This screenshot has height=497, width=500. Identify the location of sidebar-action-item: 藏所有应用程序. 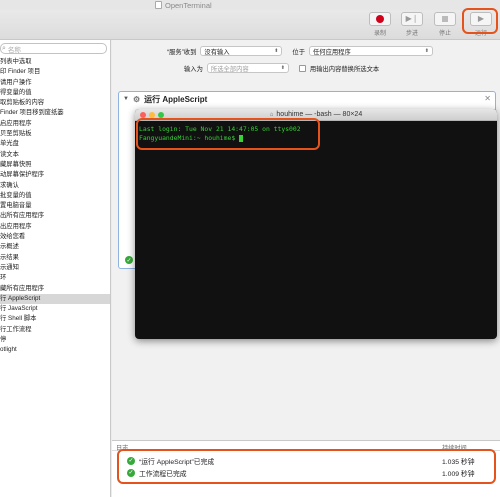
(55, 289).